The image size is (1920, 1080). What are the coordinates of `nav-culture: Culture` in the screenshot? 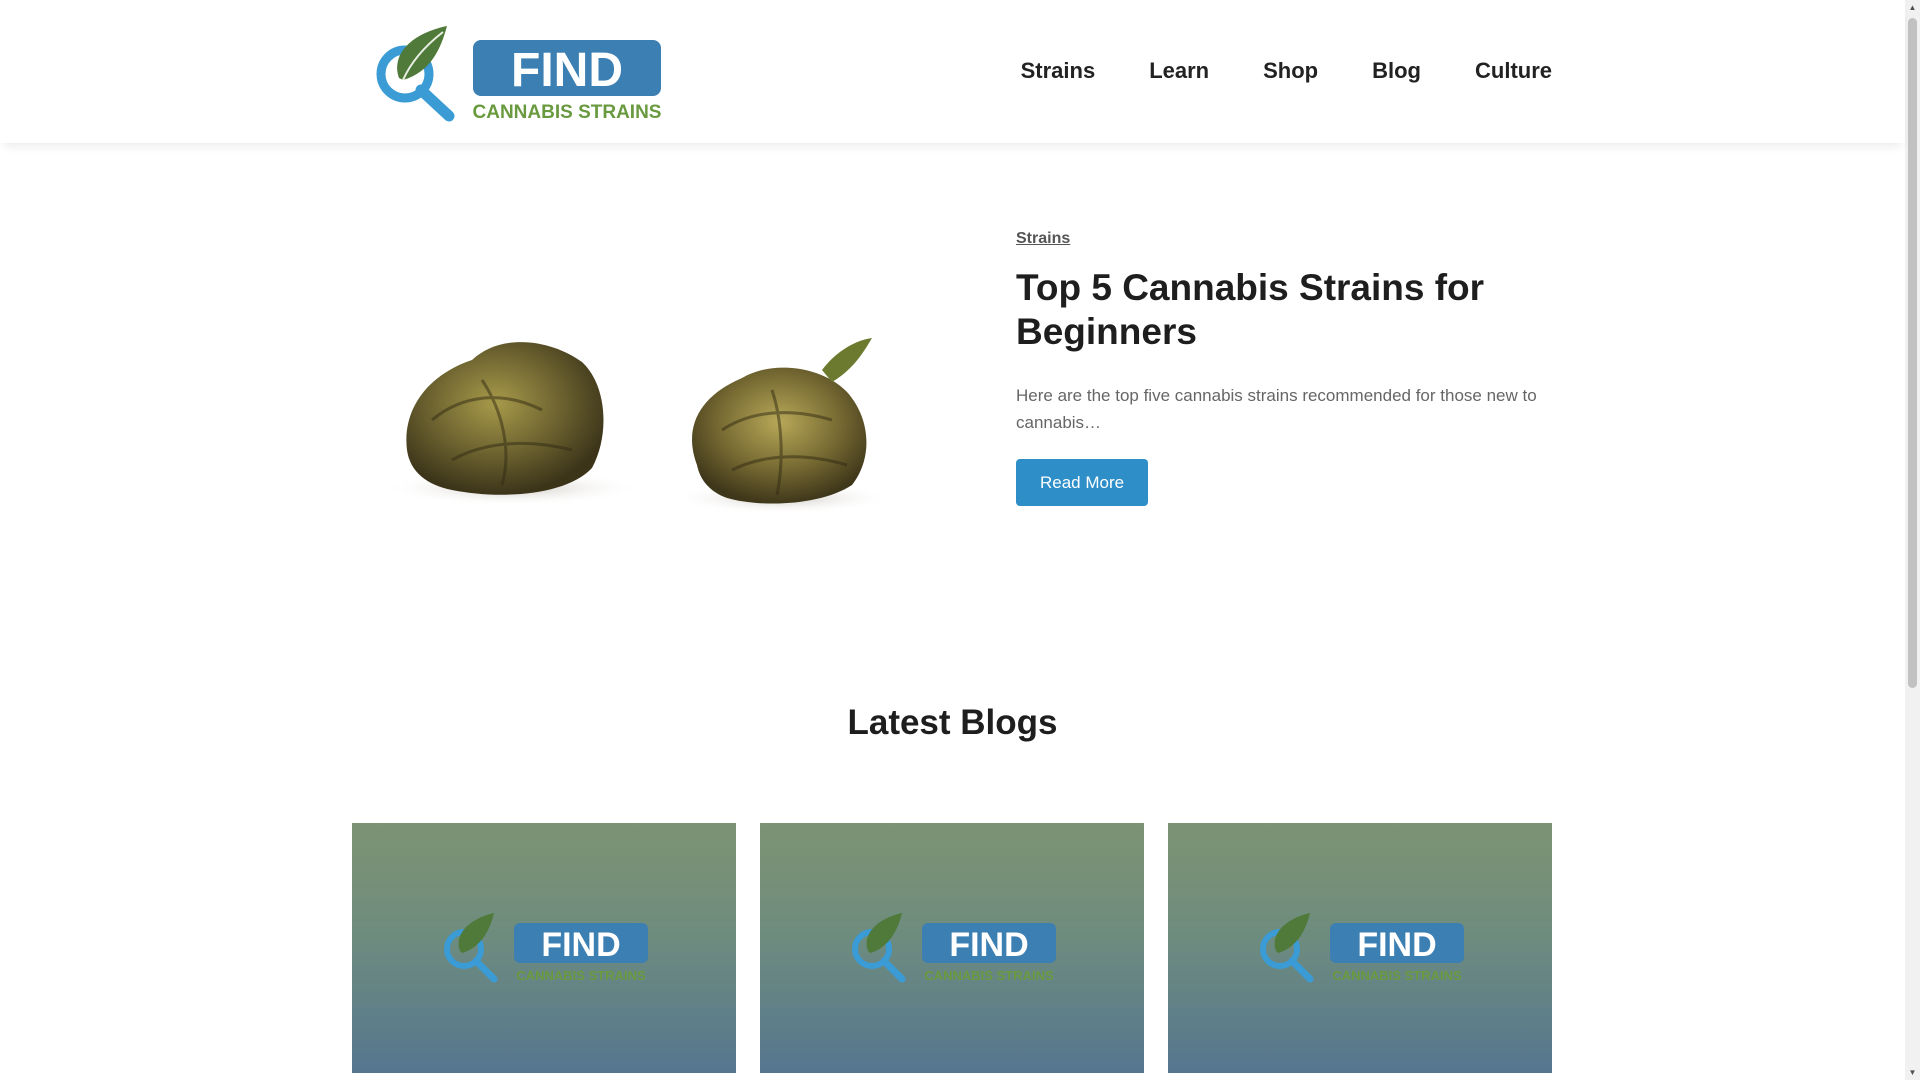 It's located at (1513, 71).